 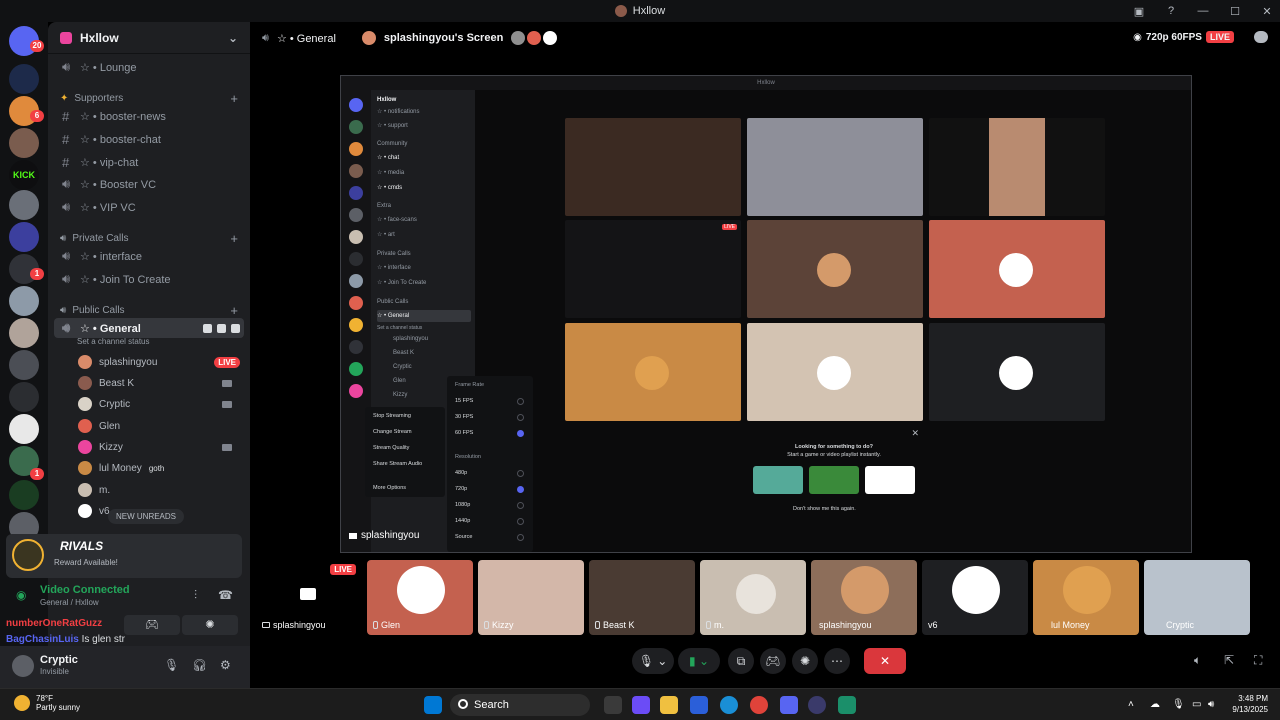 I want to click on copilot-icon, so click(x=641, y=705).